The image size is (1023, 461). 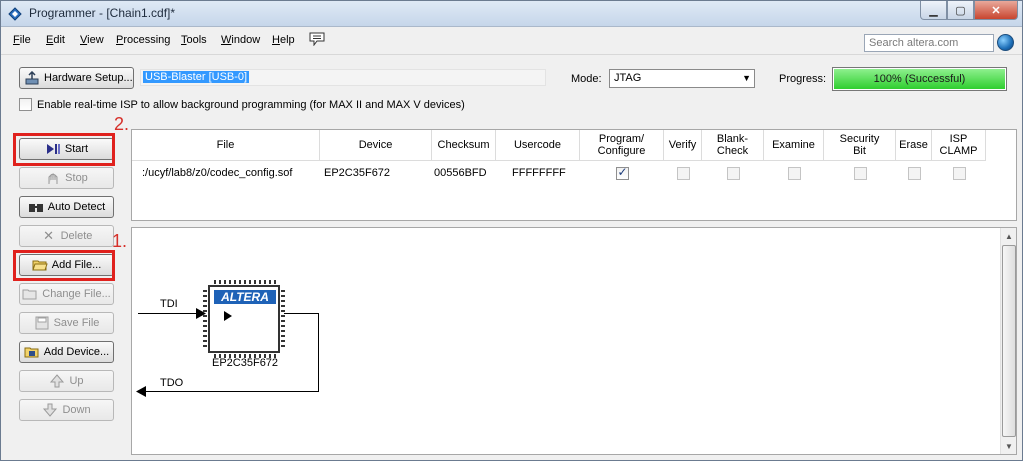 I want to click on scroll-thumb, so click(x=1009, y=341).